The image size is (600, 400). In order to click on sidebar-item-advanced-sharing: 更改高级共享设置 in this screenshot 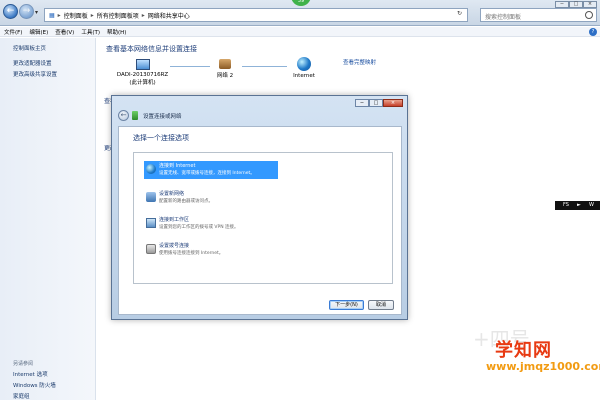, I will do `click(35, 74)`.